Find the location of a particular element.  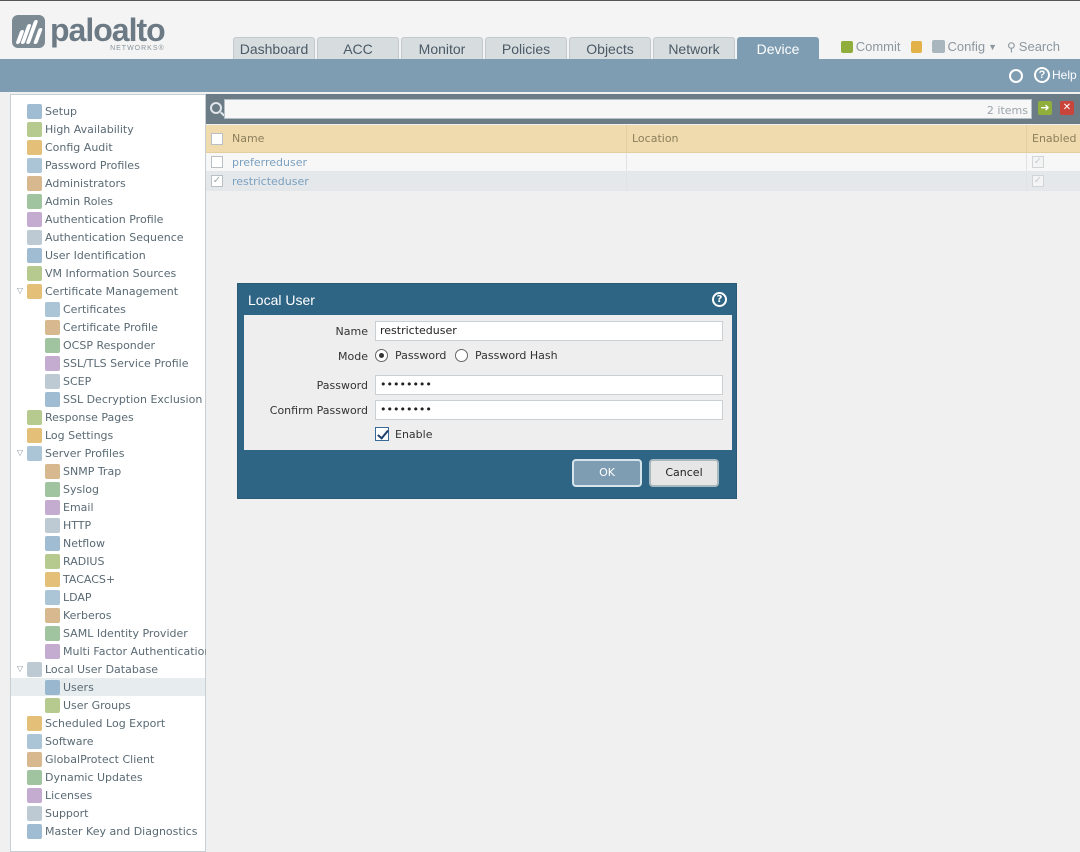

tab-acc: ACC is located at coordinates (358, 48).